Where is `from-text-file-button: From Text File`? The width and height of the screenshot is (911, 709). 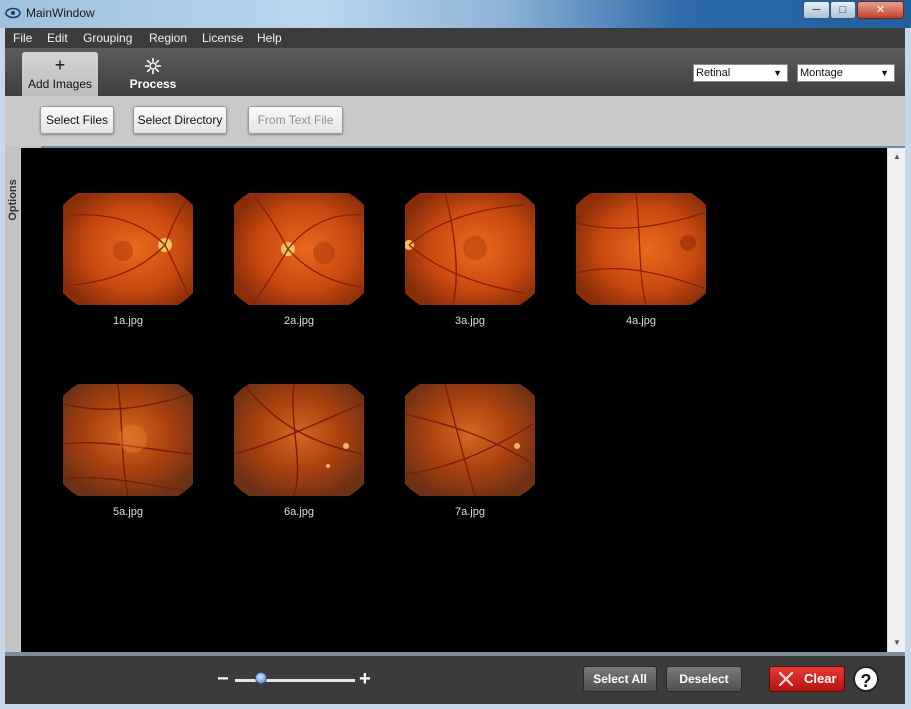 from-text-file-button: From Text File is located at coordinates (295, 120).